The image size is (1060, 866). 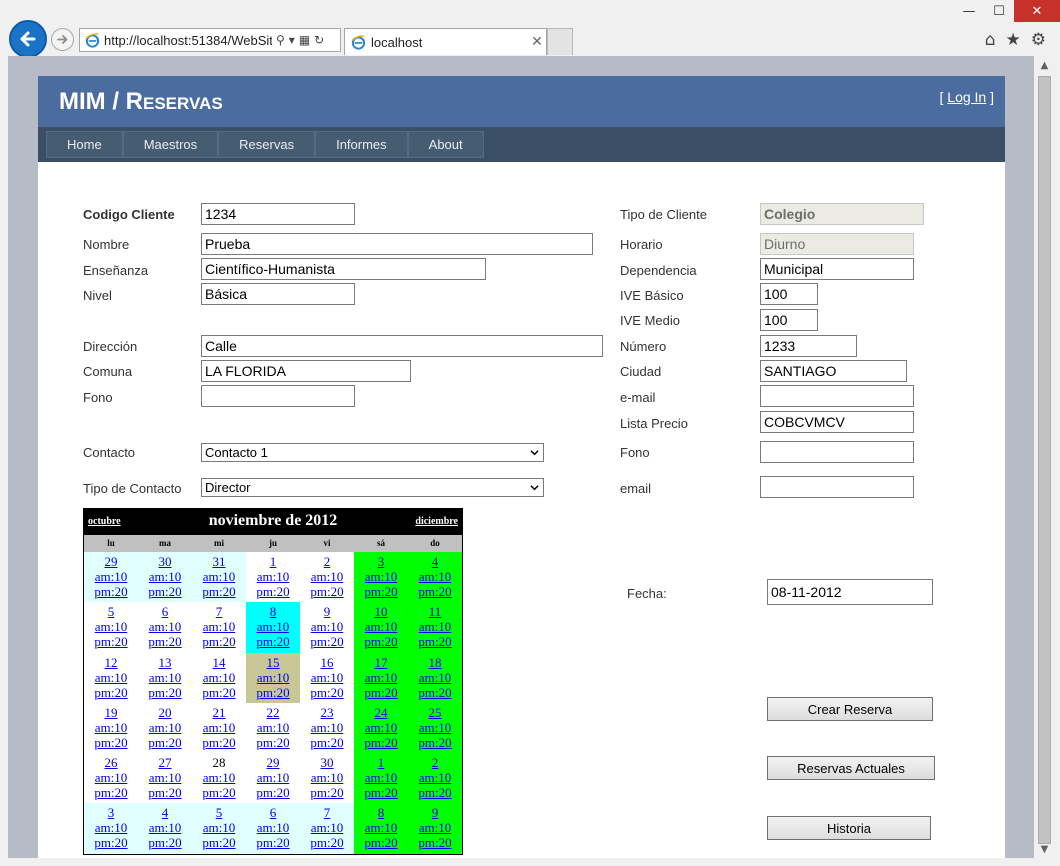 What do you see at coordinates (849, 828) in the screenshot?
I see `historia-button: Historia` at bounding box center [849, 828].